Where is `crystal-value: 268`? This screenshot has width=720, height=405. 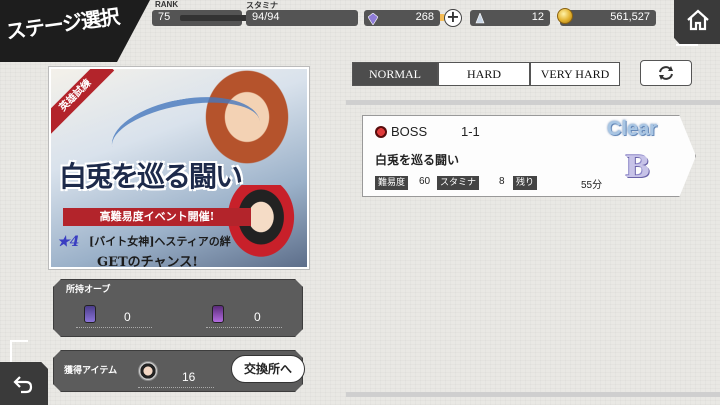
crystal-value: 268 is located at coordinates (424, 17).